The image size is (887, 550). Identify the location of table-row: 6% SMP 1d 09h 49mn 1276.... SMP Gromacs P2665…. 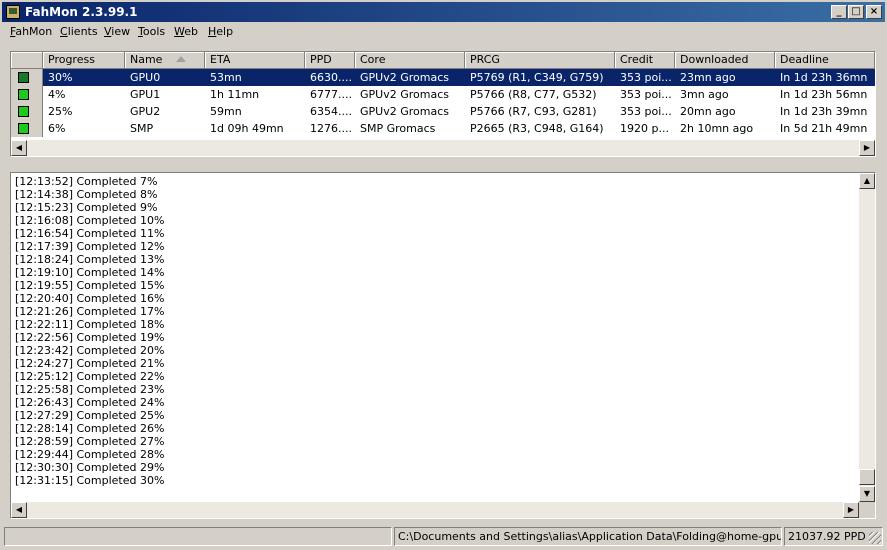
(443, 128).